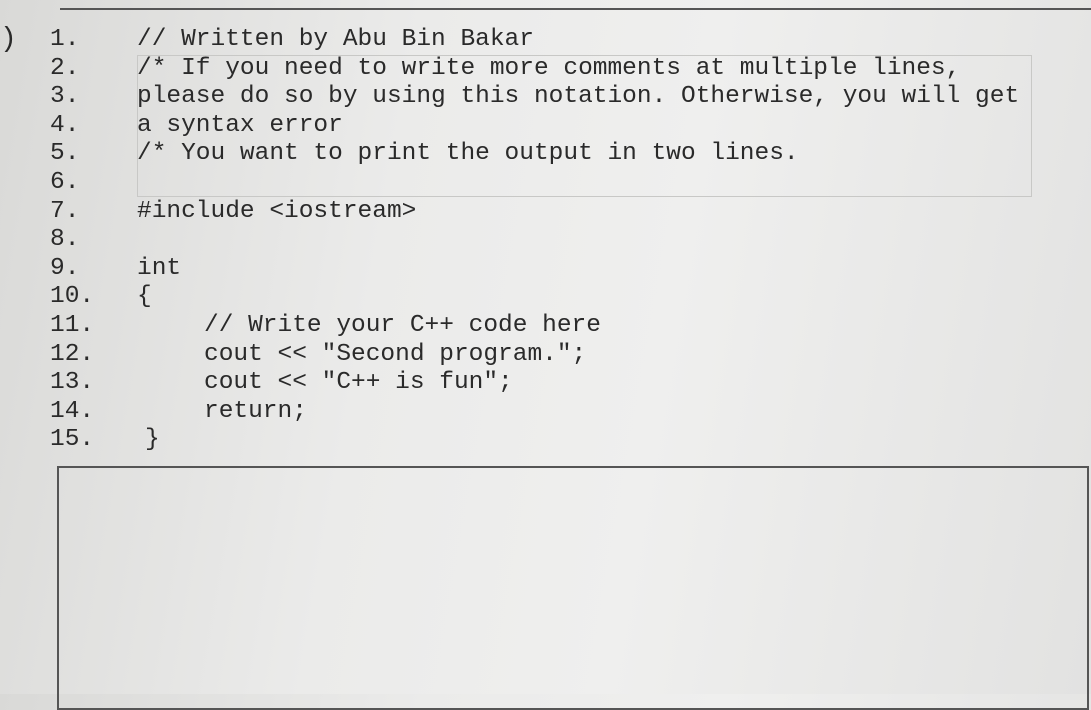 Image resolution: width=1091 pixels, height=710 pixels. Describe the element at coordinates (402, 325) in the screenshot. I see `code-text: // Write your C++ code here` at that location.